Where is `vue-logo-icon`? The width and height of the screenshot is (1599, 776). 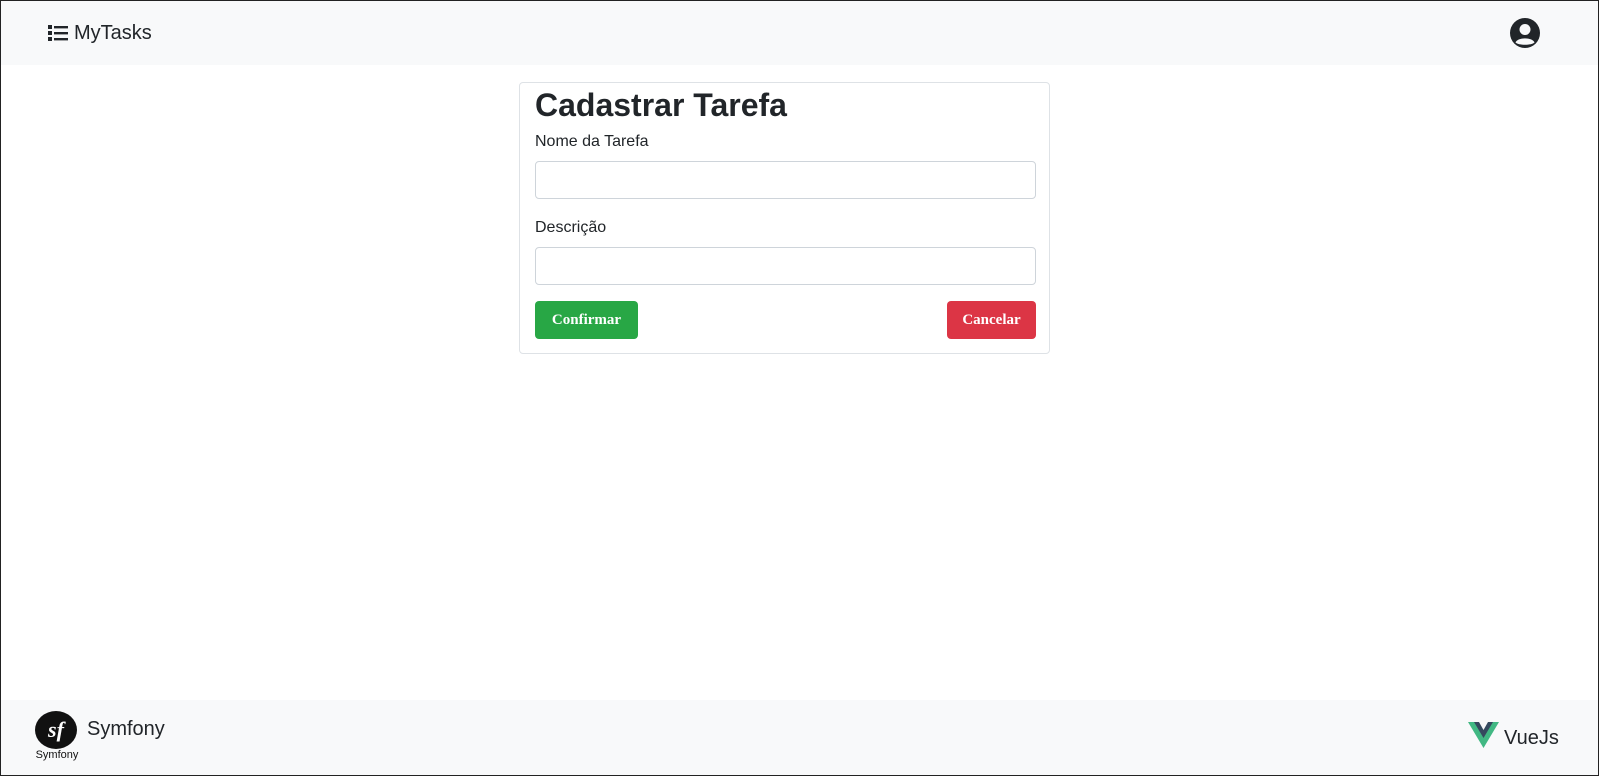 vue-logo-icon is located at coordinates (1483, 735).